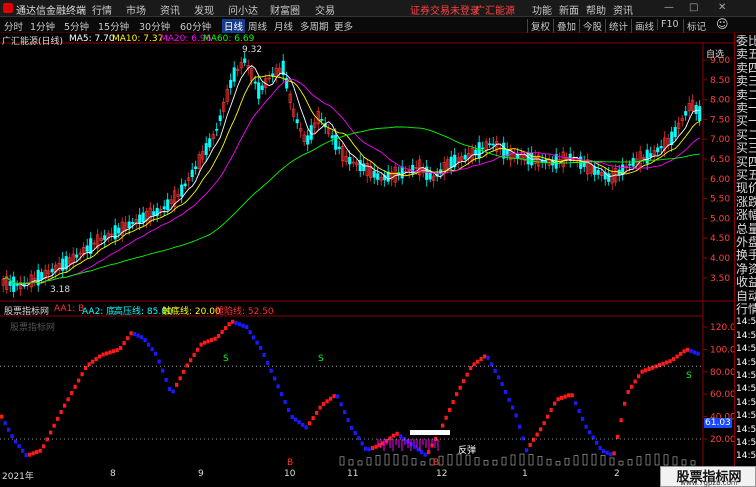  Describe the element at coordinates (325, 9) in the screenshot. I see `menu-item-trade: 交易` at that location.